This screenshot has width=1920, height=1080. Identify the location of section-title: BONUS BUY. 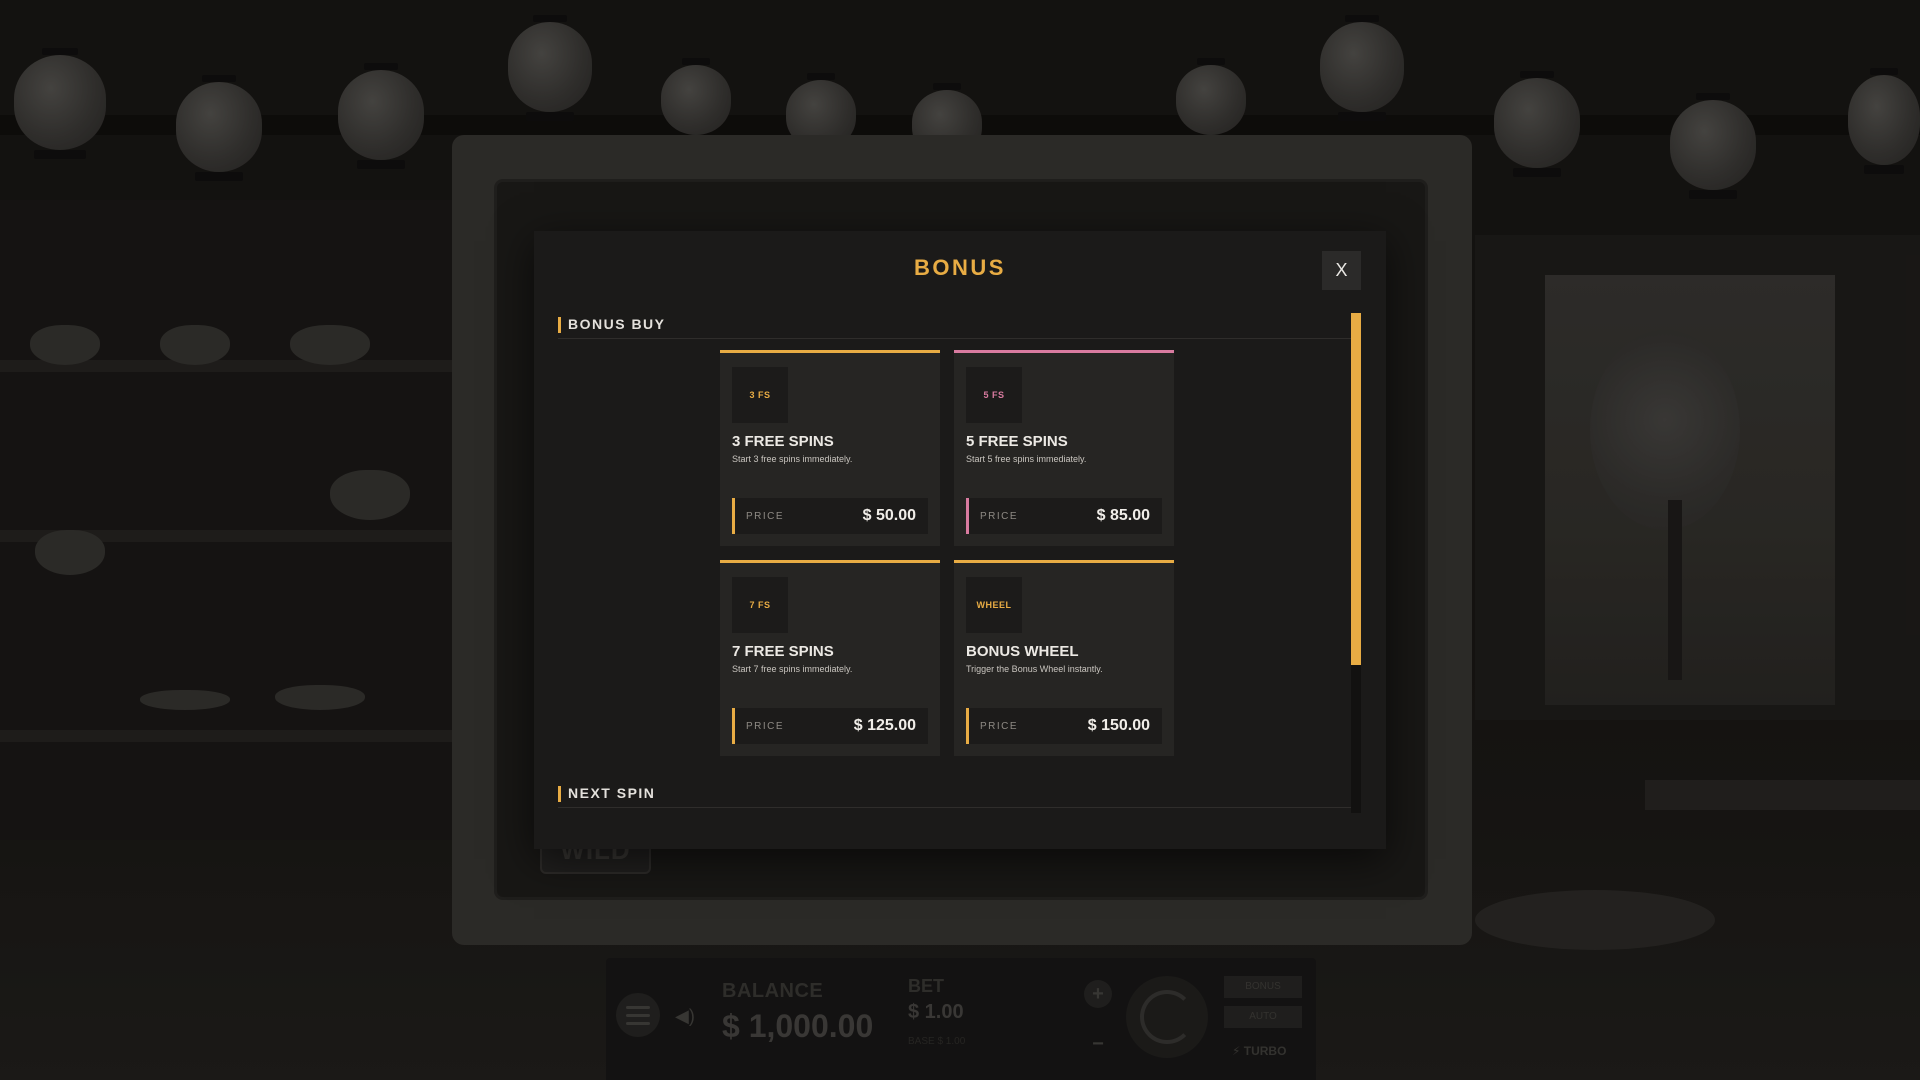
(617, 324).